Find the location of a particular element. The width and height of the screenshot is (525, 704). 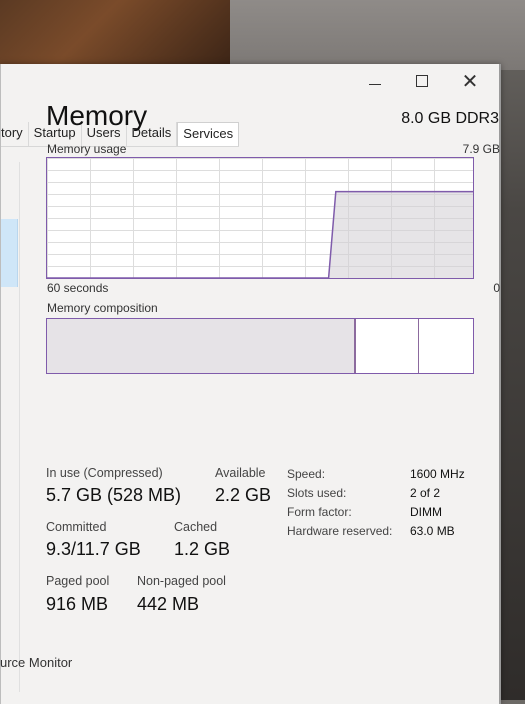

cached-value: 1.2 GB is located at coordinates (202, 549).